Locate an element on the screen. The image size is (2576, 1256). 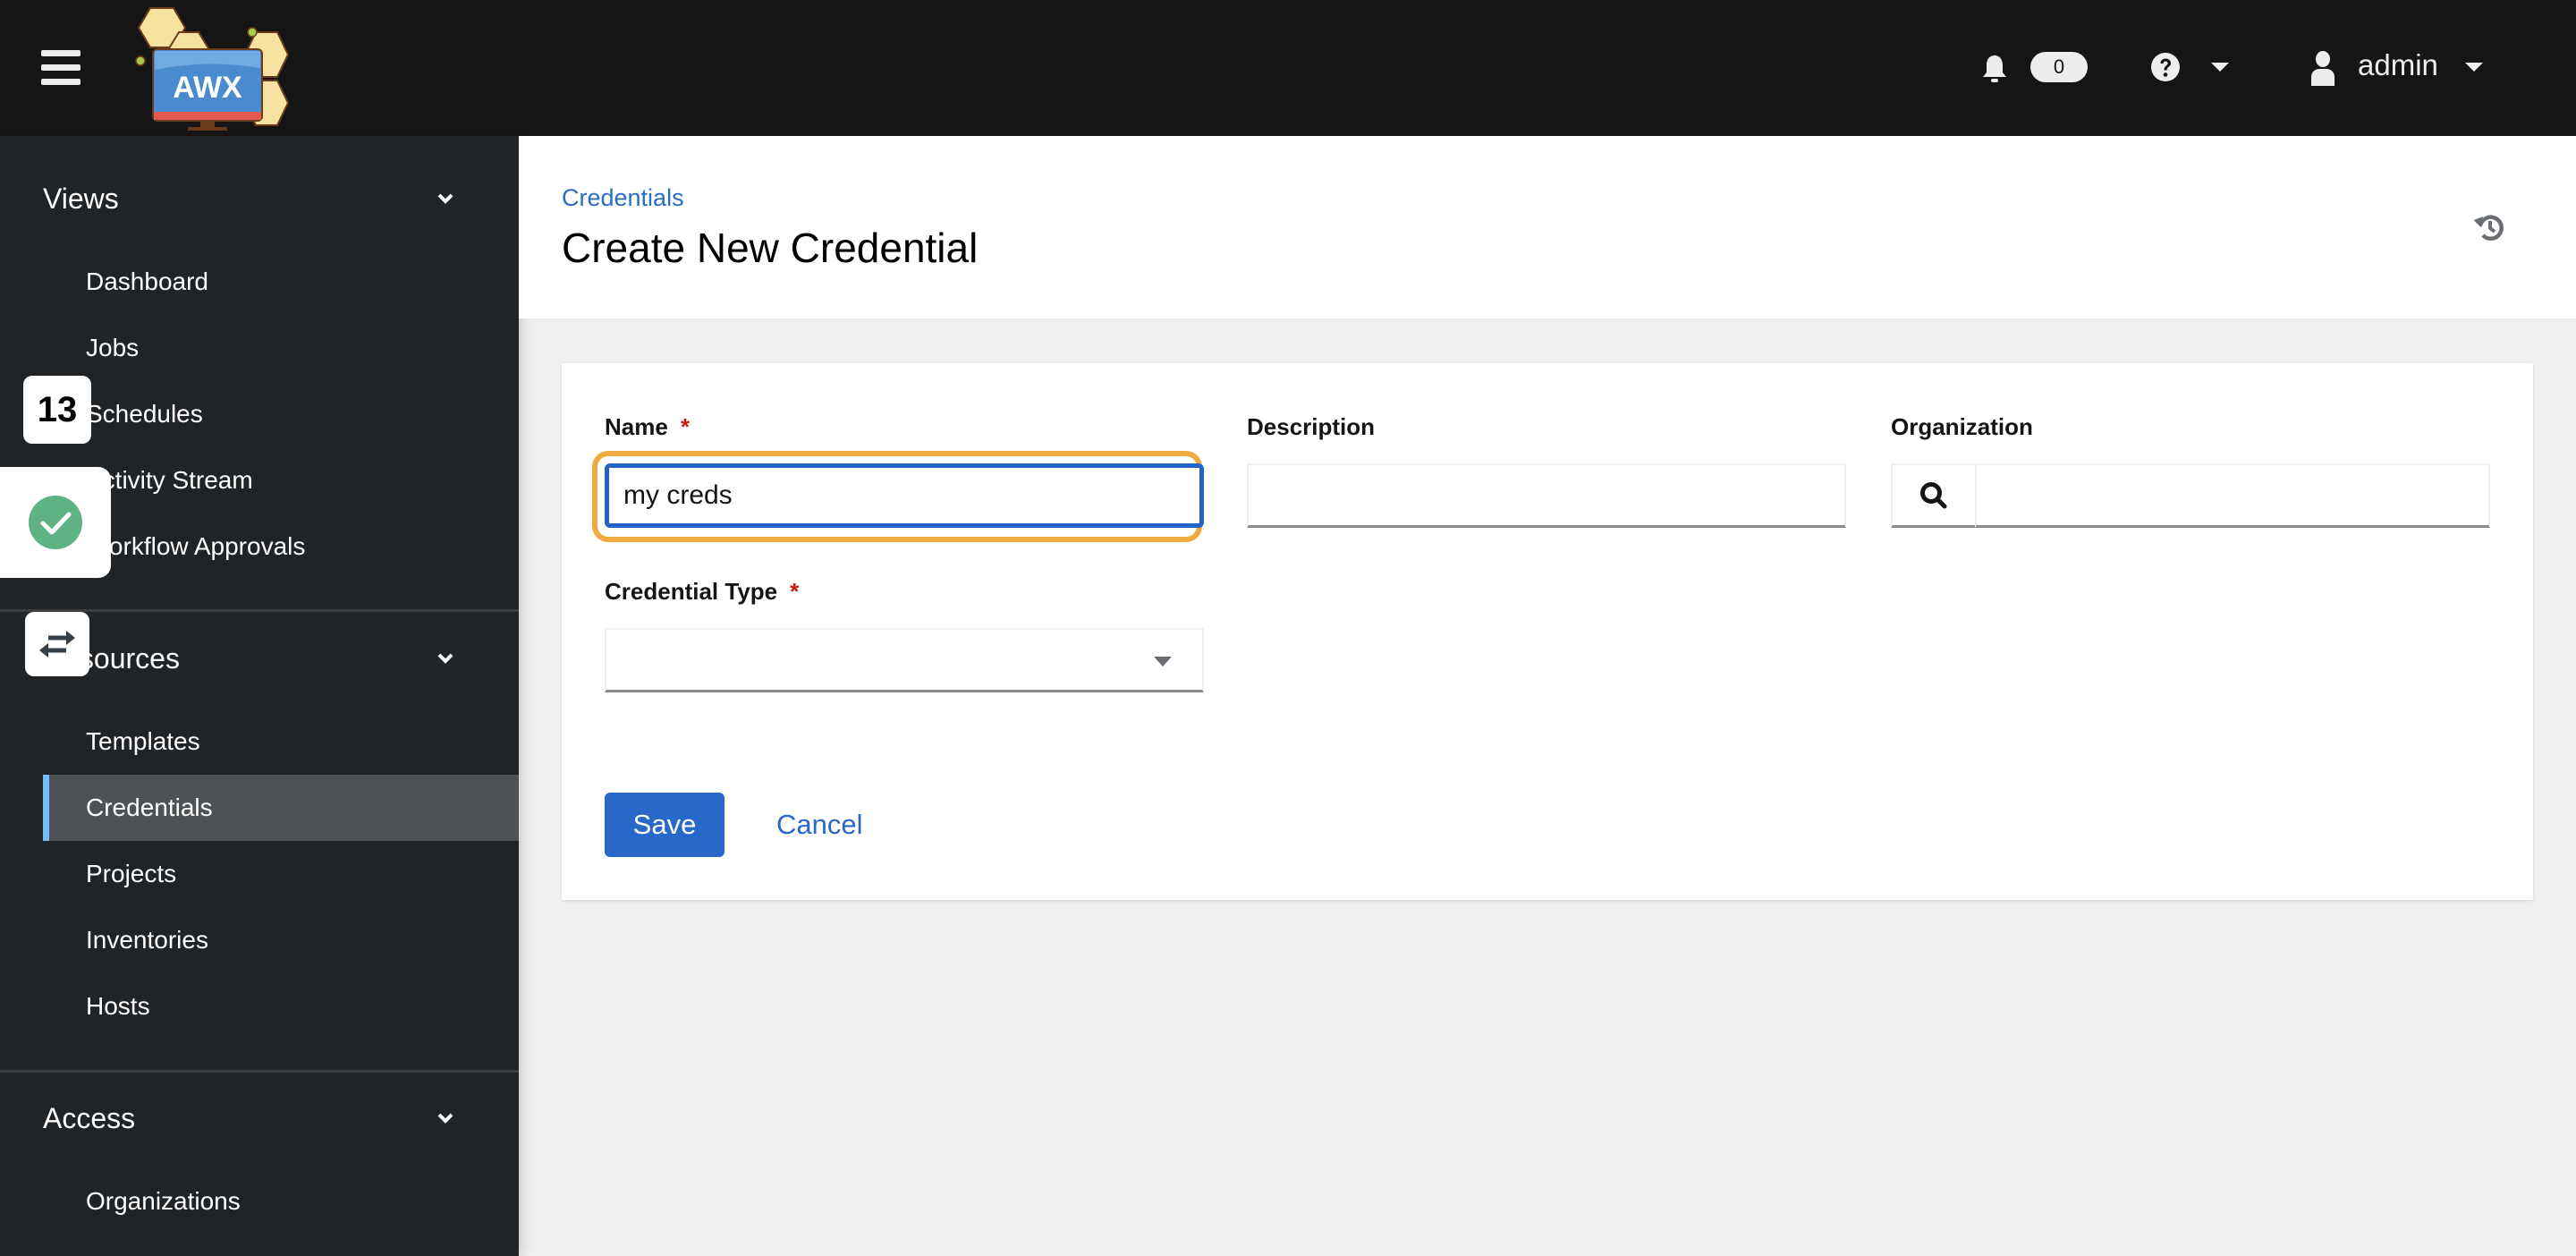
user-icon is located at coordinates (2322, 68).